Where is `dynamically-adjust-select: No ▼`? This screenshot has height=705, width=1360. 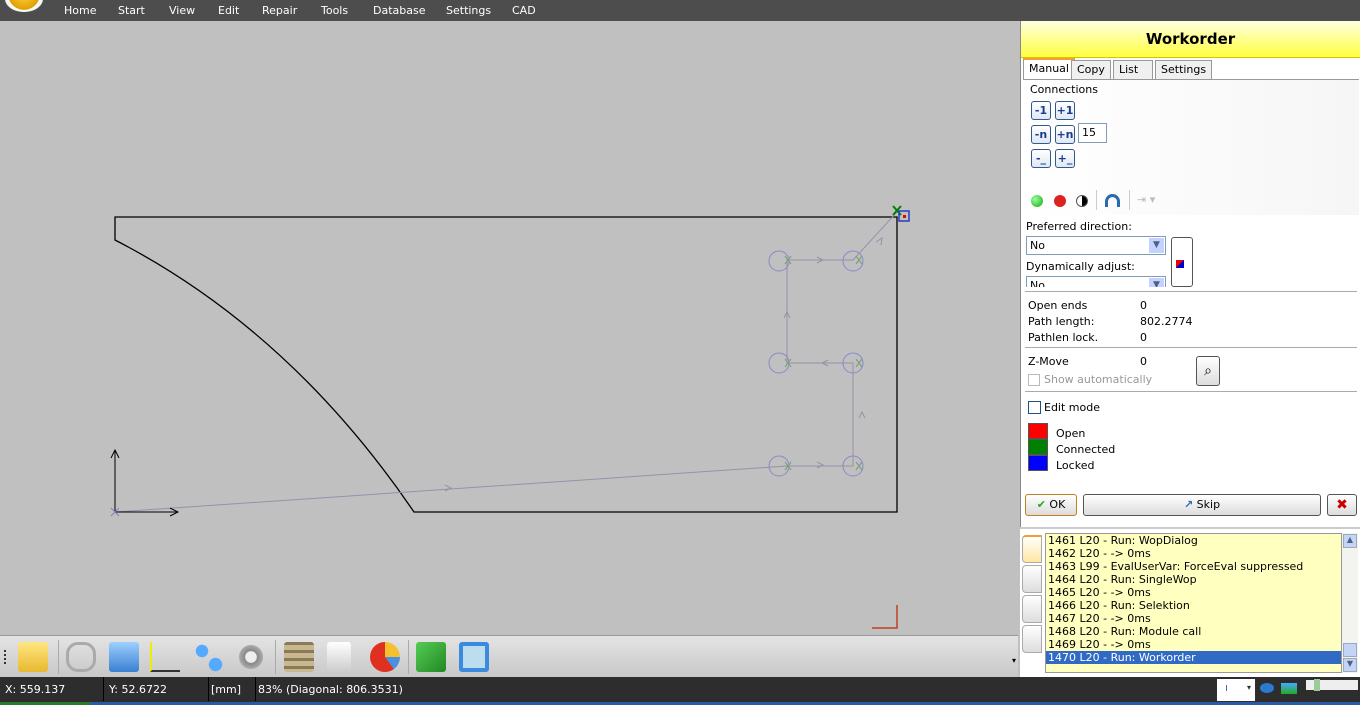 dynamically-adjust-select: No ▼ is located at coordinates (1096, 281).